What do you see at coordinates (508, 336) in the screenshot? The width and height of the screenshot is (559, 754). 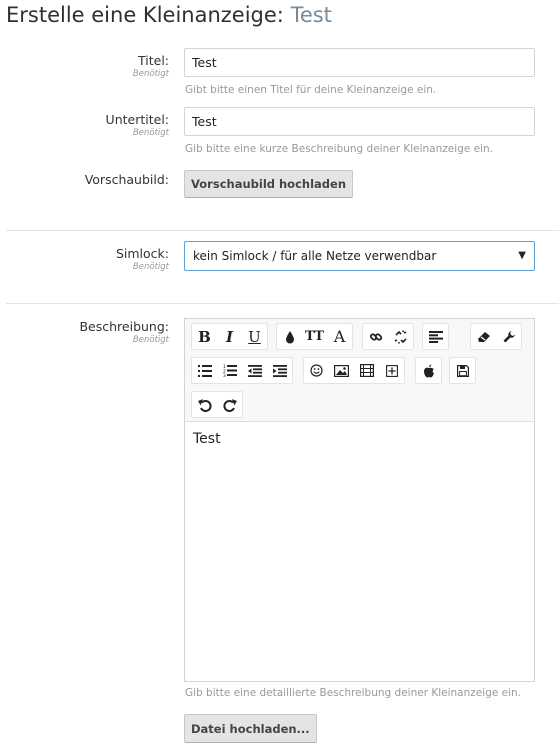 I see `wrench-icon` at bounding box center [508, 336].